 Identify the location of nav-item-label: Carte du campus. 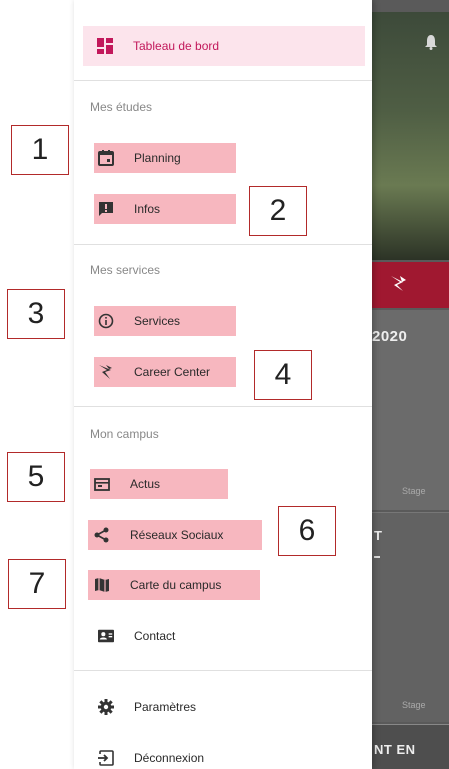
(176, 585).